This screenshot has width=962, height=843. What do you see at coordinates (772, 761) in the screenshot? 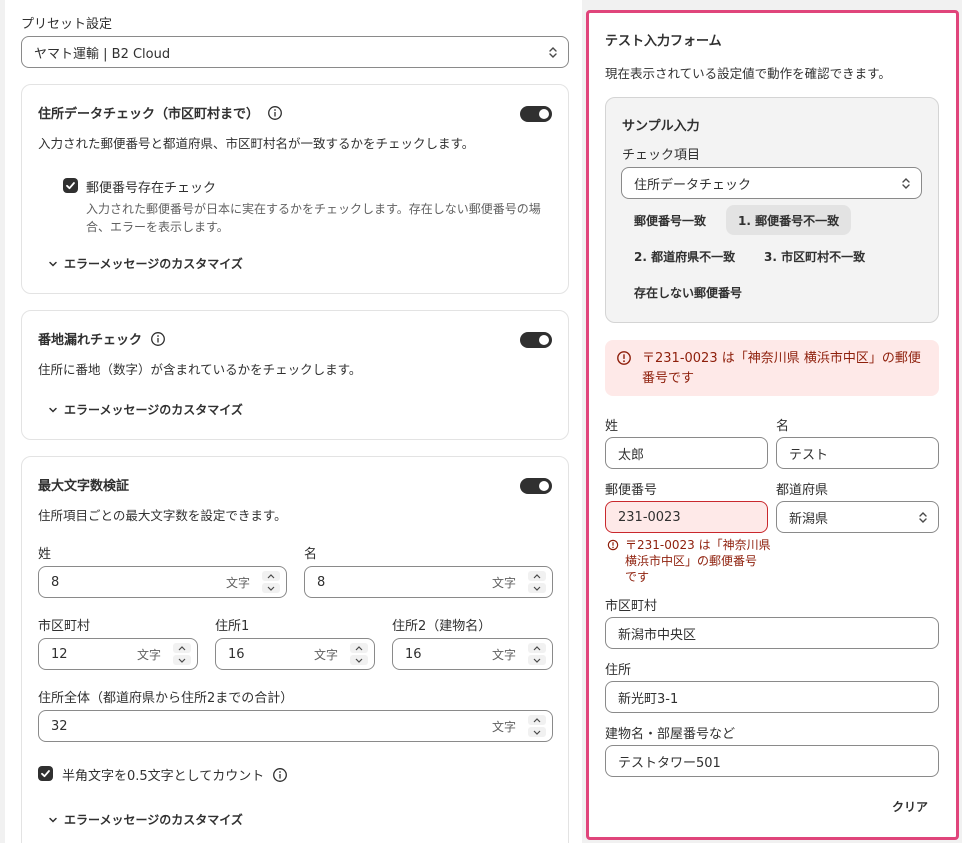
I see `test-building-input: テストタワー501` at bounding box center [772, 761].